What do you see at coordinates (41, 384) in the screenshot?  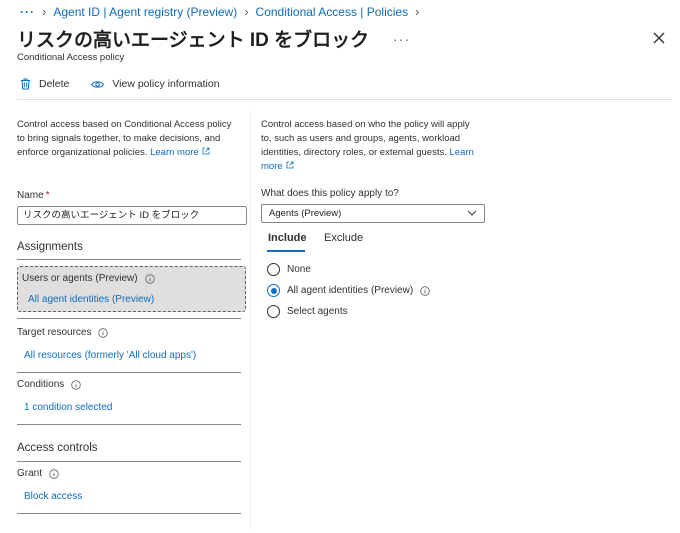 I see `conditions-label: Conditions` at bounding box center [41, 384].